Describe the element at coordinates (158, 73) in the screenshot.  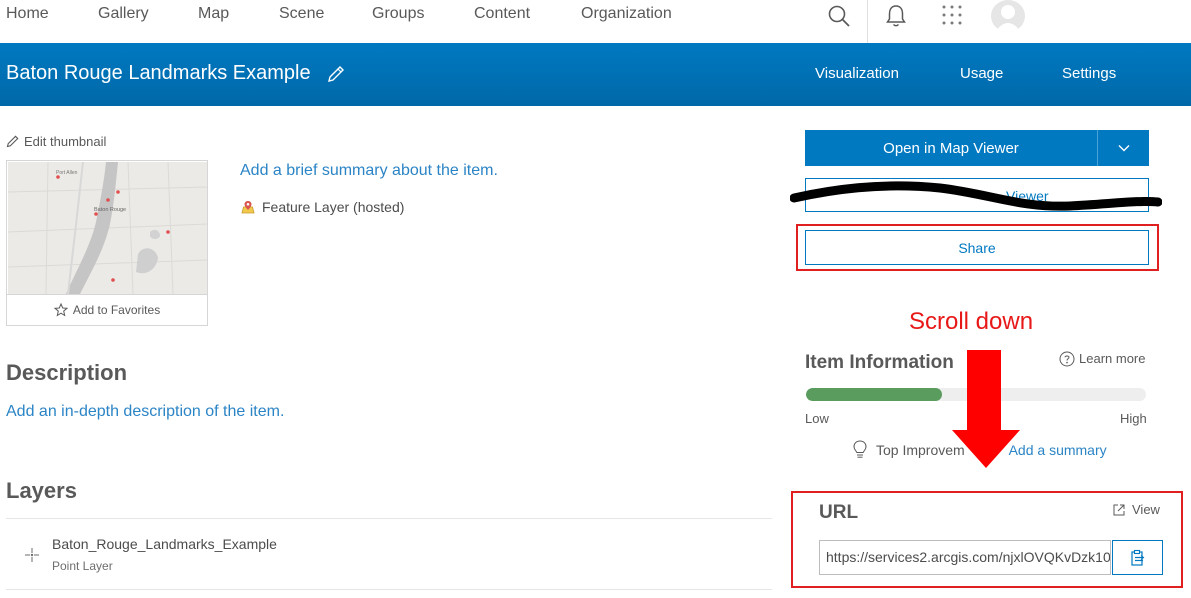
I see `item-title: Baton Rouge Landmarks Example` at that location.